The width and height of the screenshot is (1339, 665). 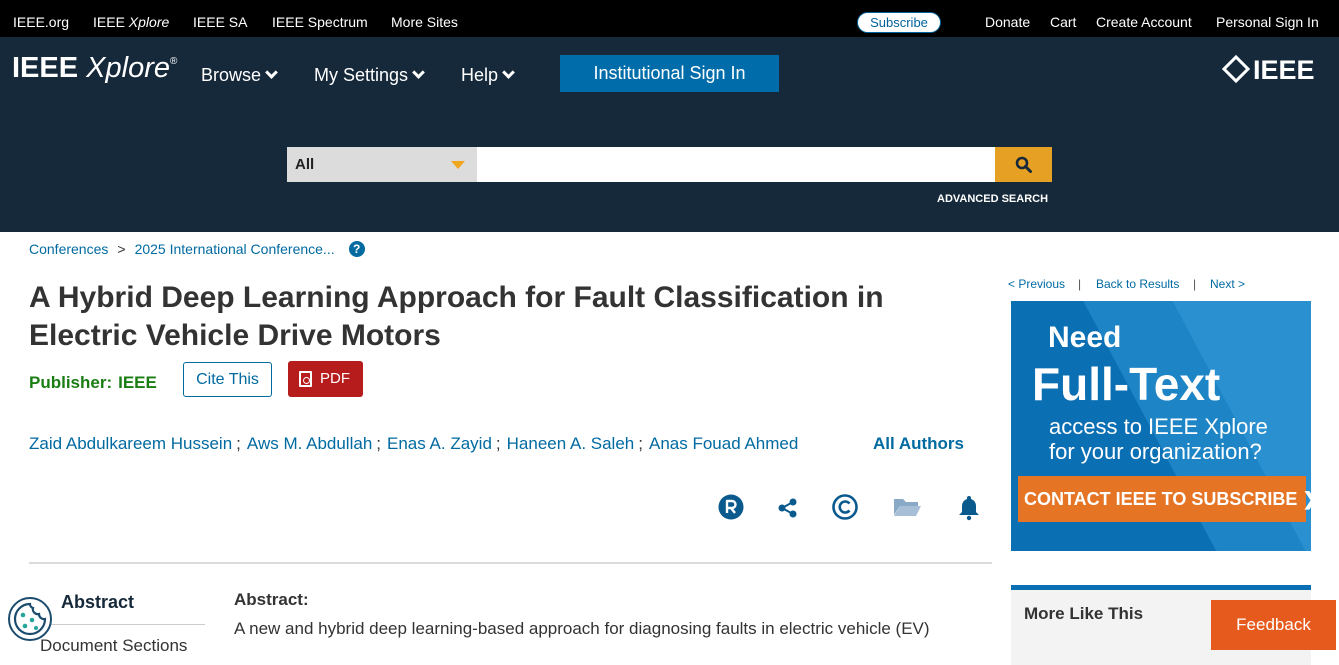 I want to click on more-like-this-heading: More Like This, so click(x=1084, y=613).